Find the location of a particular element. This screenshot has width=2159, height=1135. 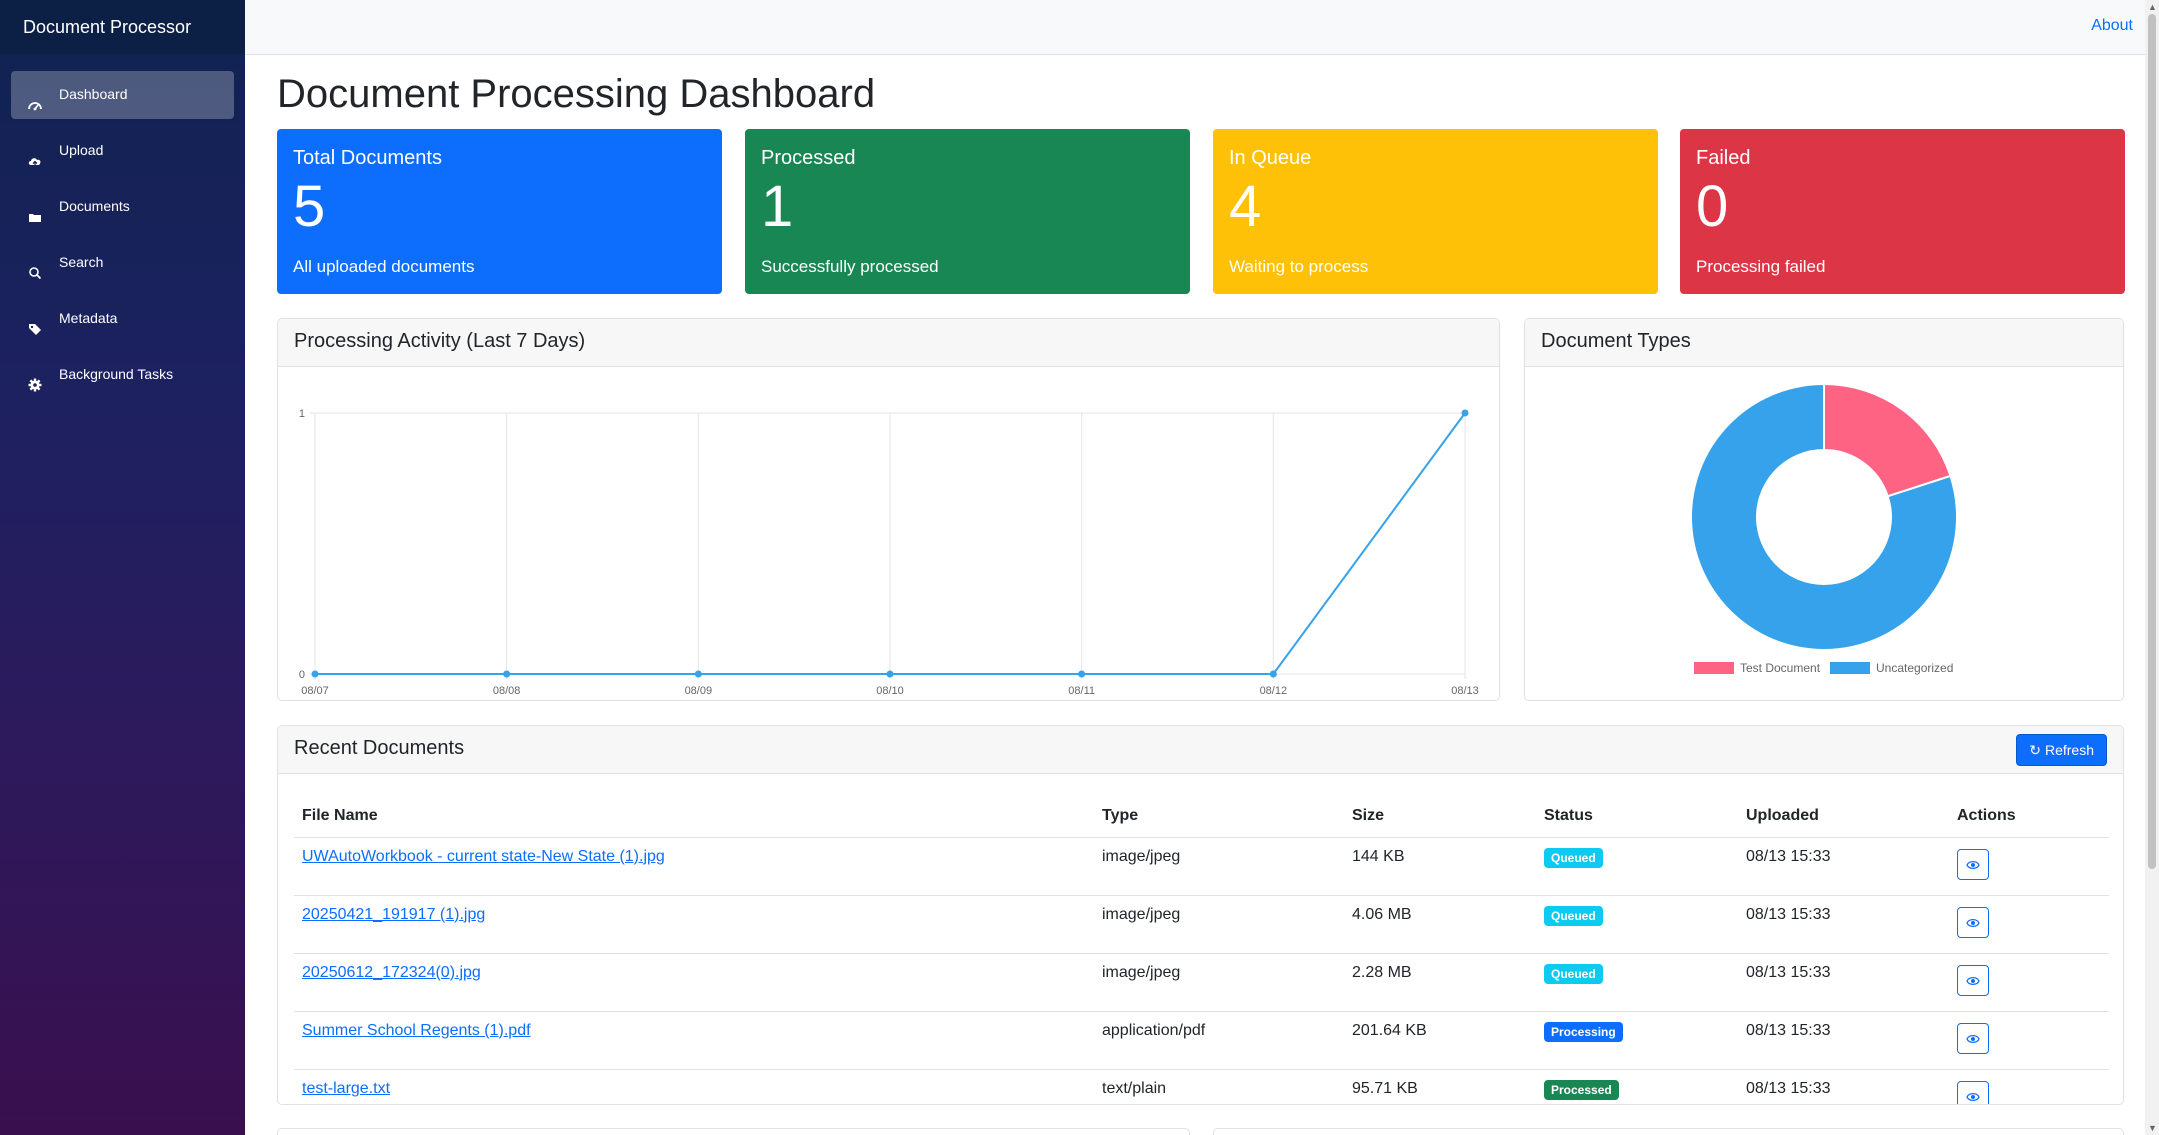

sidebar-item-label: Search is located at coordinates (81, 262).